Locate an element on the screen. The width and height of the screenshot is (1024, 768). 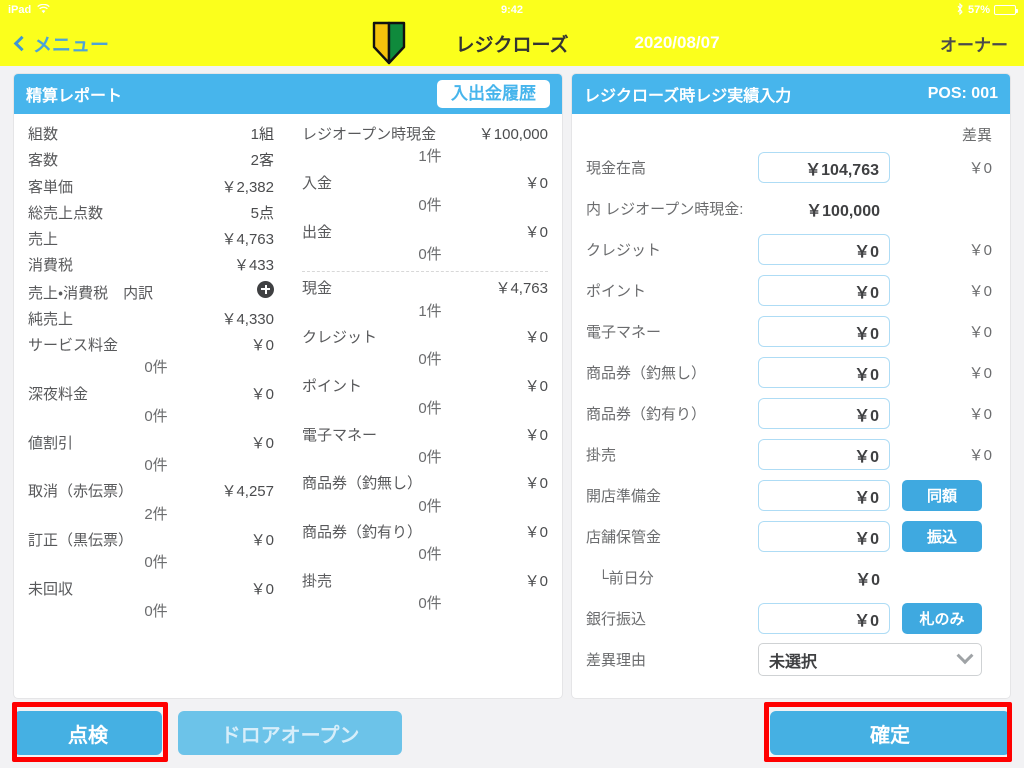
report-row-line: 総売上点数 5点 is located at coordinates (151, 213).